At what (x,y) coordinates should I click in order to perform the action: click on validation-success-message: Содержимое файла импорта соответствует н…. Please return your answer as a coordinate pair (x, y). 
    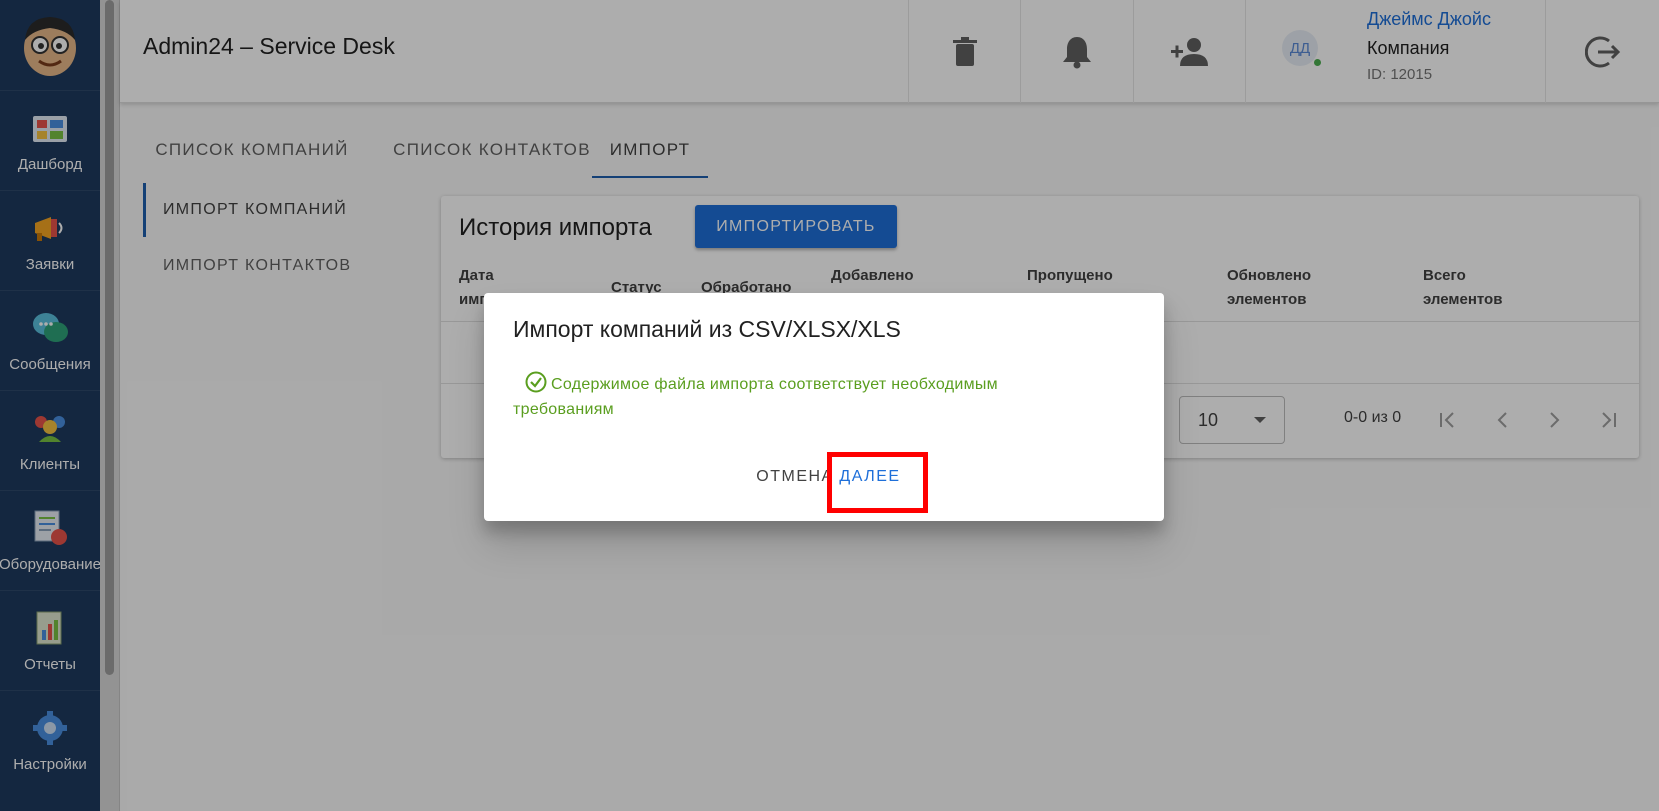
    Looking at the image, I should click on (797, 396).